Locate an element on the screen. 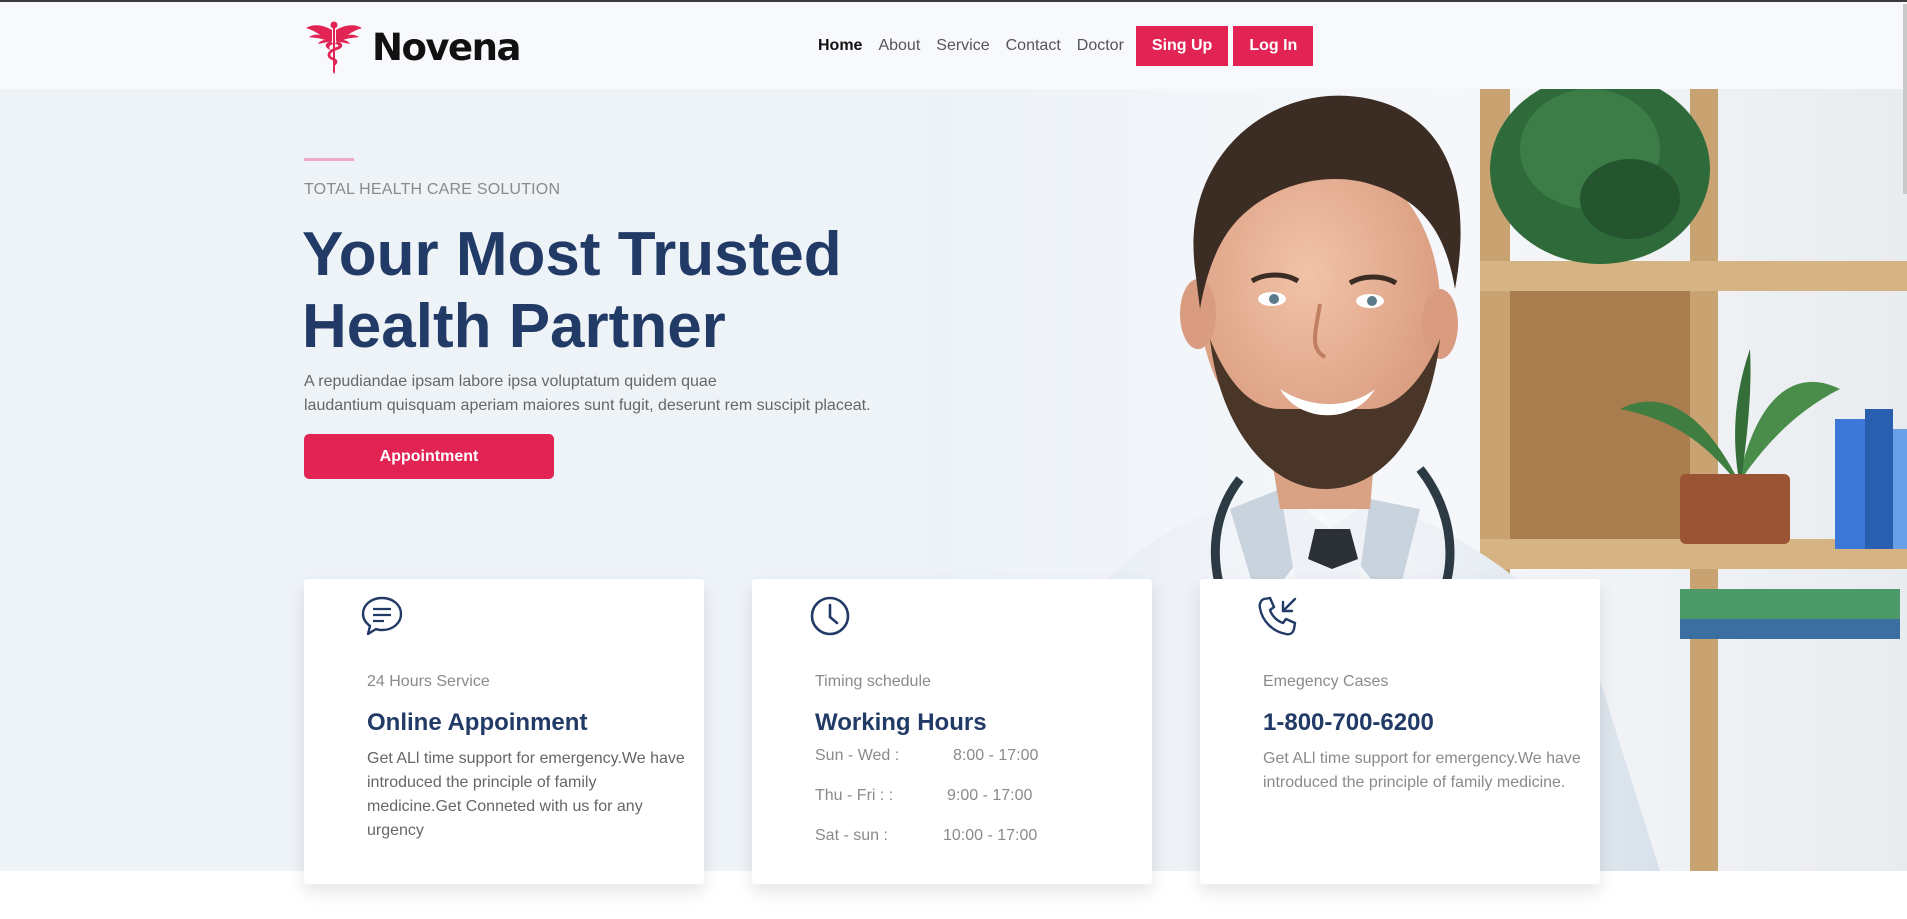 This screenshot has height=919, width=1907. hours-day: Sun - Wed : is located at coordinates (857, 755).